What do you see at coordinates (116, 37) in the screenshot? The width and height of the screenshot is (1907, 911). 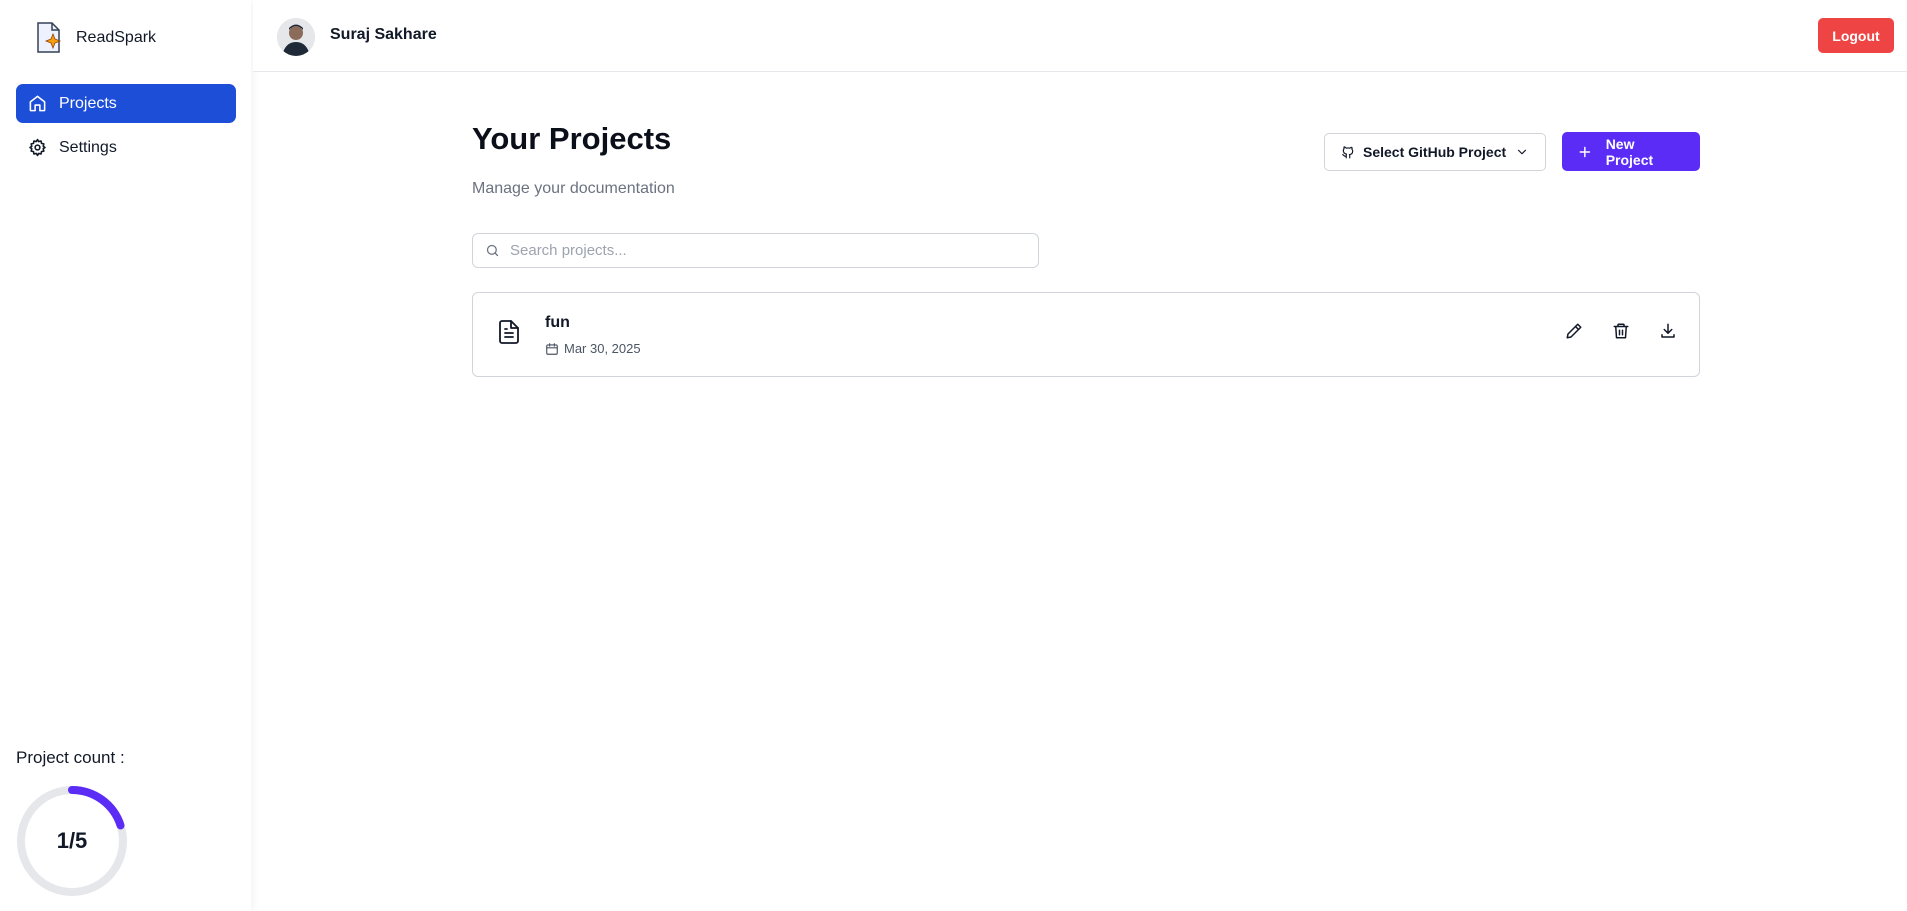 I see `brand-name: ReadSpark` at bounding box center [116, 37].